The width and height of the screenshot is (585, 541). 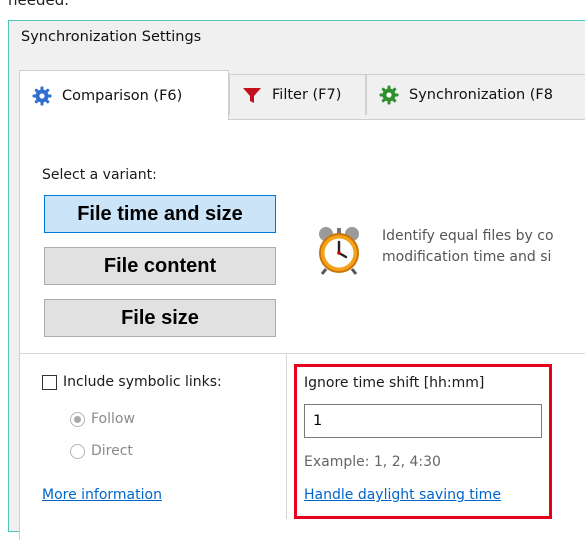 What do you see at coordinates (339, 250) in the screenshot?
I see `alarm-clock-icon` at bounding box center [339, 250].